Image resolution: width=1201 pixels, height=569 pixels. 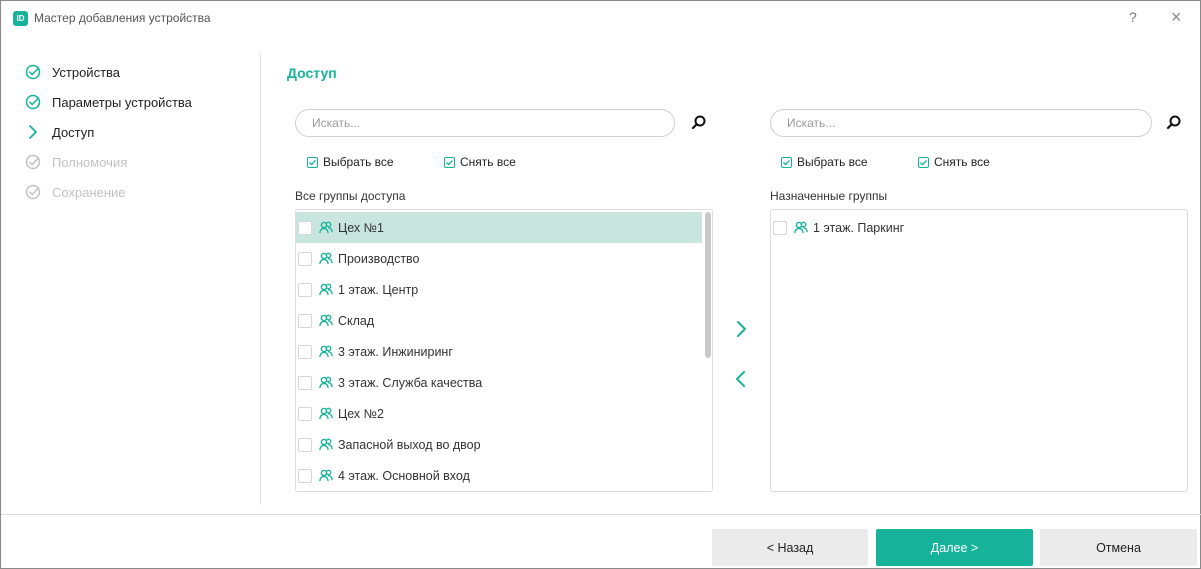 I want to click on right-select-all-button: Выбрать все, so click(x=824, y=162).